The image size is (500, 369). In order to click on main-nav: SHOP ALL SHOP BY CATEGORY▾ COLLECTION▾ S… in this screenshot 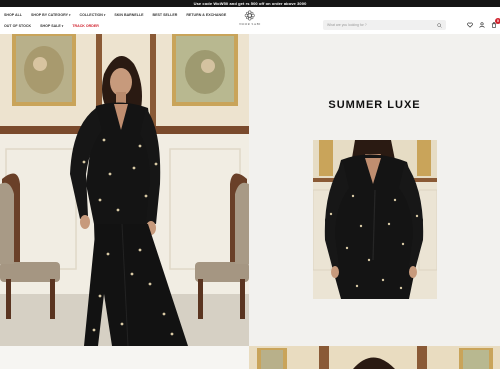, I will do `click(115, 15)`.